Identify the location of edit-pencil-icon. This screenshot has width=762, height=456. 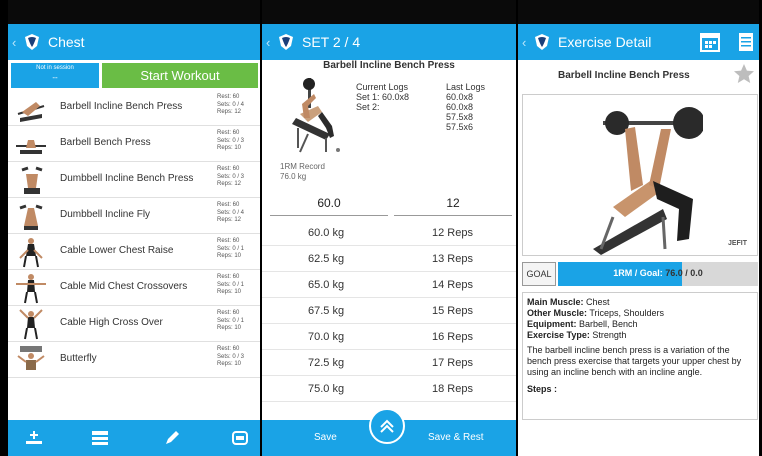
(172, 438).